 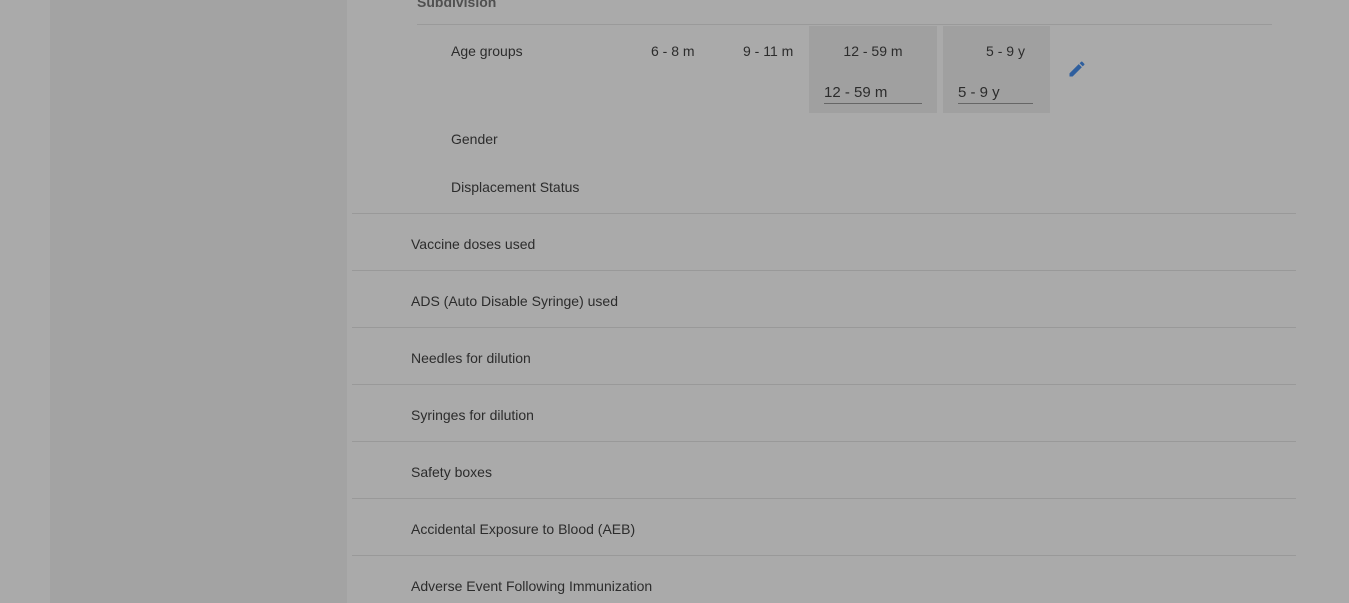 I want to click on subdivision-header: Subdivision, so click(x=457, y=5).